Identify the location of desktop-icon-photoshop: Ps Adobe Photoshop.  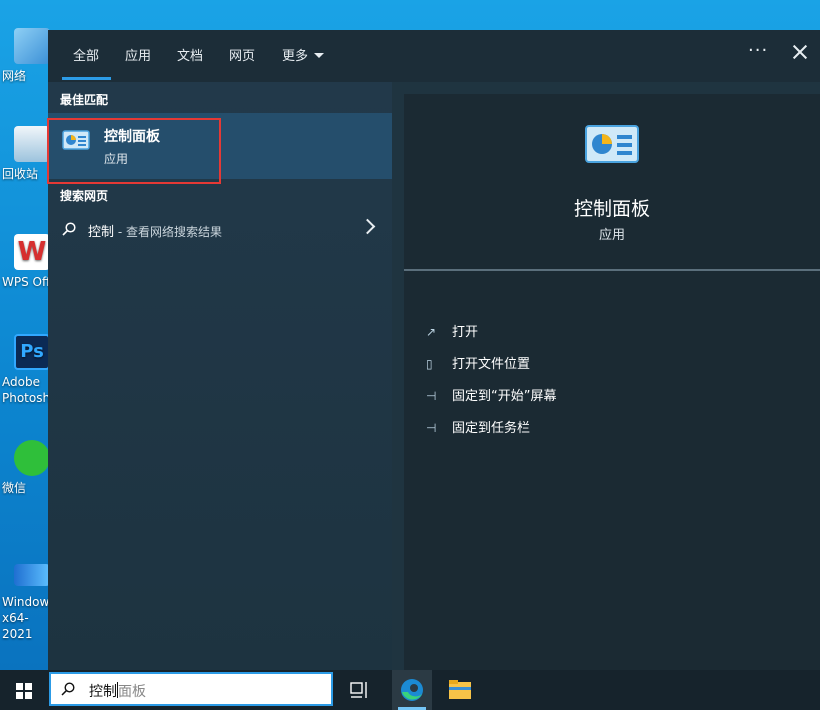
(25, 370).